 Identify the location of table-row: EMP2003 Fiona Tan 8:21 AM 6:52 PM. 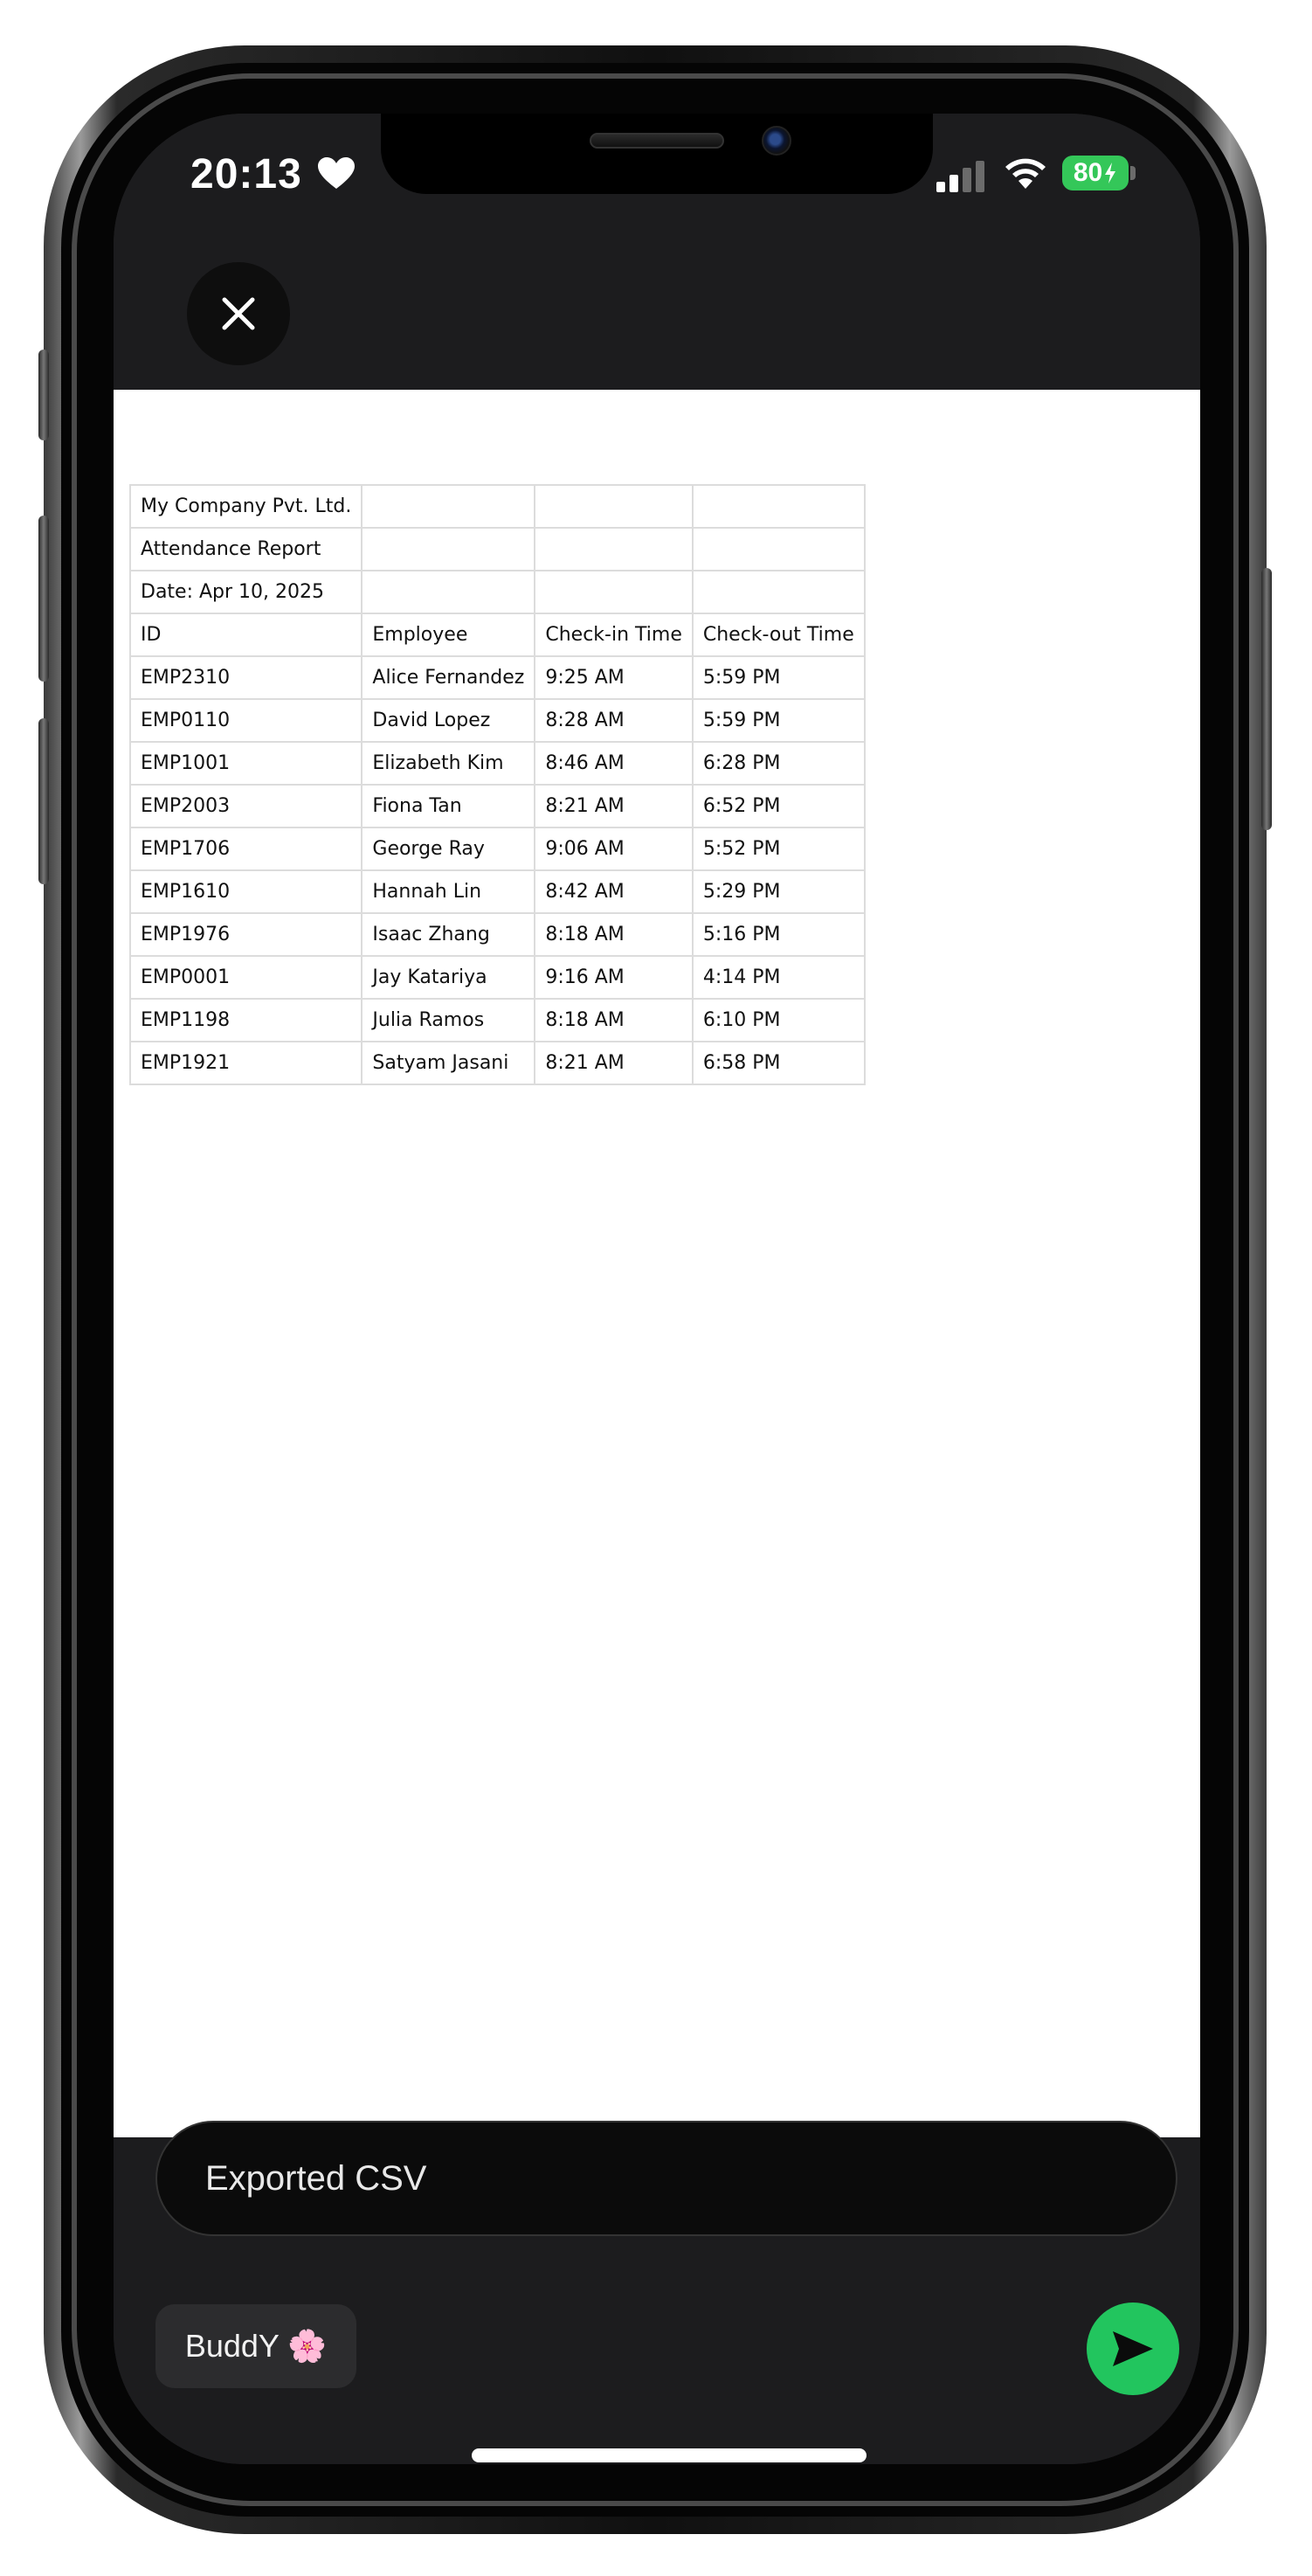
(497, 806).